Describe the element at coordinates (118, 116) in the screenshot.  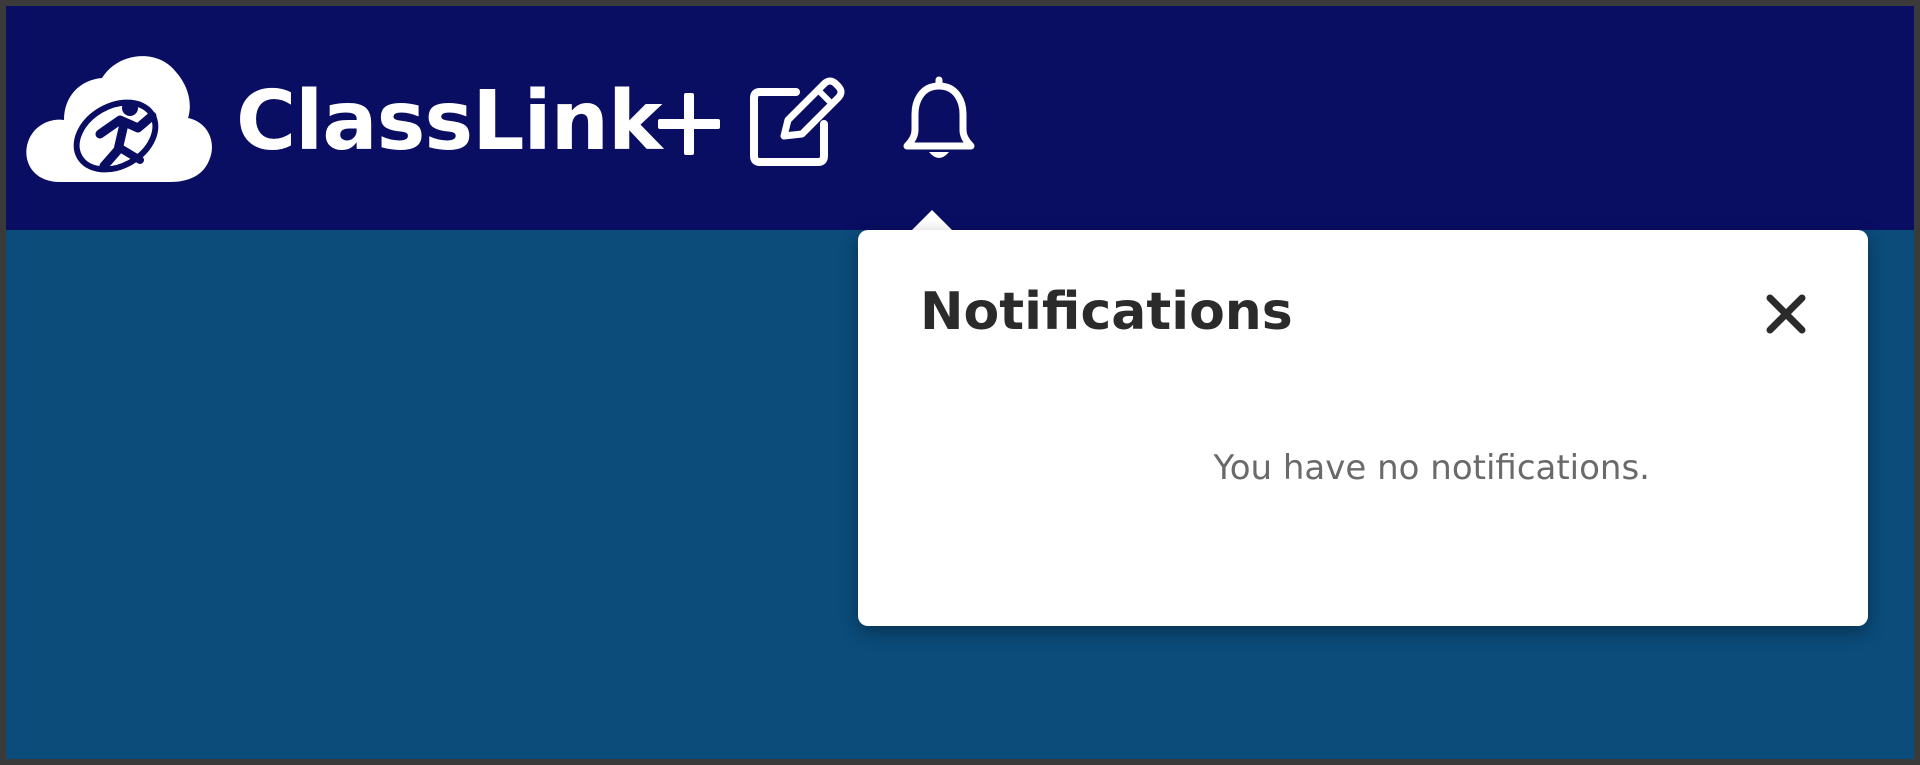
I see `classlink-logo-icon` at that location.